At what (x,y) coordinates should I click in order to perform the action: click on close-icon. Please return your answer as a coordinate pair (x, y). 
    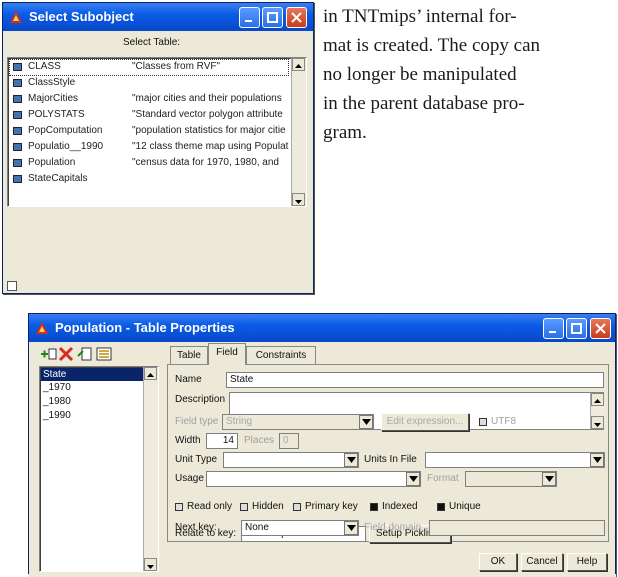
    Looking at the image, I should click on (296, 17).